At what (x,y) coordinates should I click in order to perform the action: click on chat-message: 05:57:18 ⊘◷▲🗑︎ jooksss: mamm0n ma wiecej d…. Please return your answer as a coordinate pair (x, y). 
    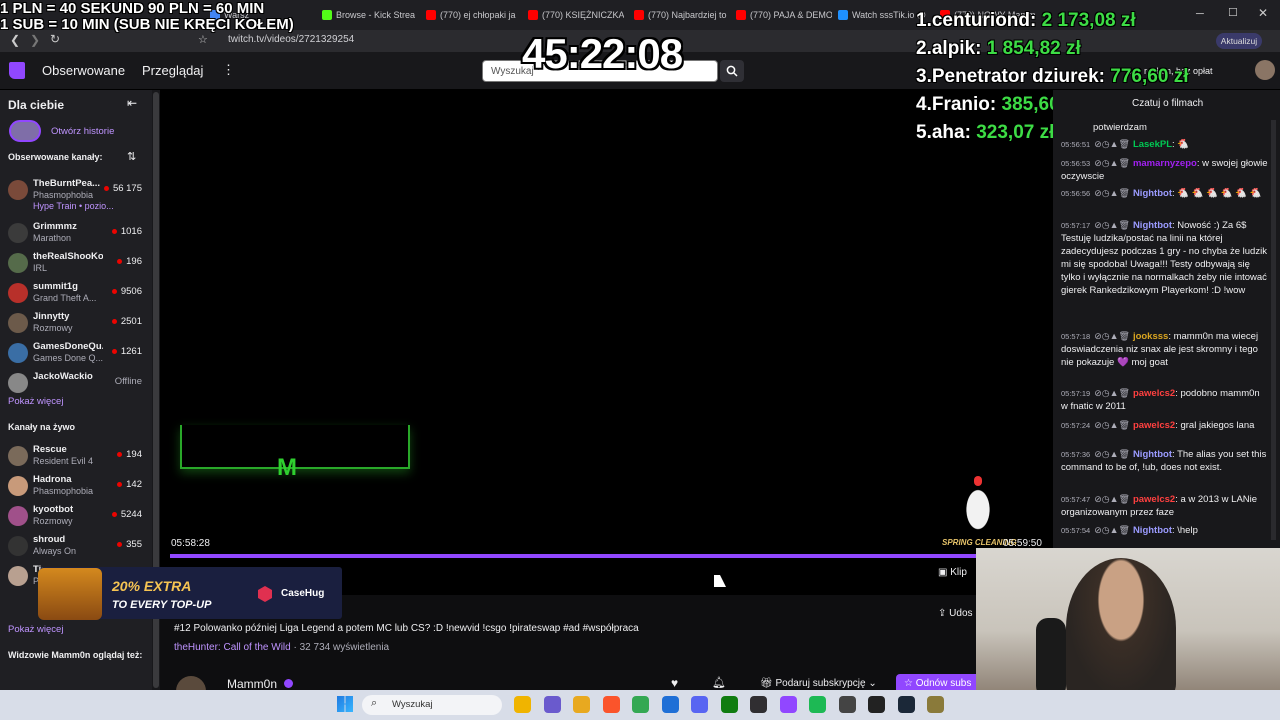
    Looking at the image, I should click on (1165, 349).